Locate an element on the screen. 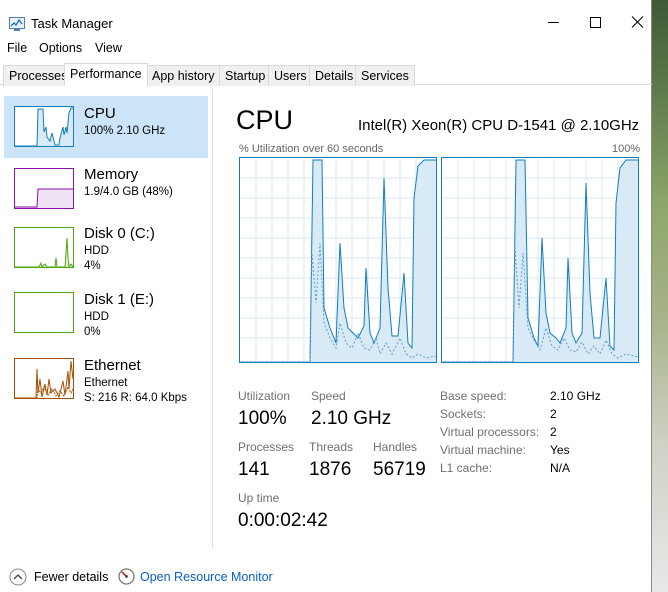  resource-monitor-icon is located at coordinates (126, 576).